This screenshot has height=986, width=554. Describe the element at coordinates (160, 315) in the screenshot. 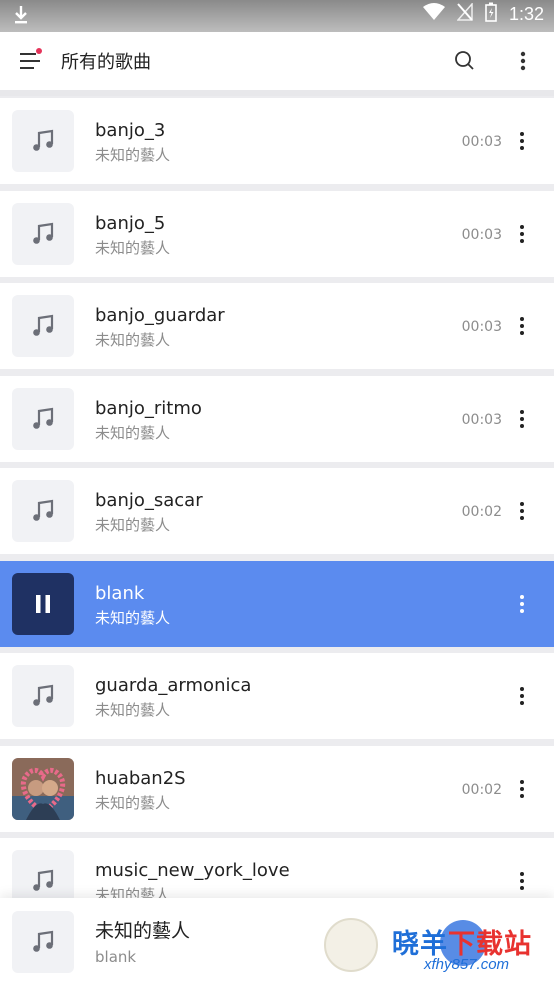

I see `song-title: banjo_guardar` at that location.